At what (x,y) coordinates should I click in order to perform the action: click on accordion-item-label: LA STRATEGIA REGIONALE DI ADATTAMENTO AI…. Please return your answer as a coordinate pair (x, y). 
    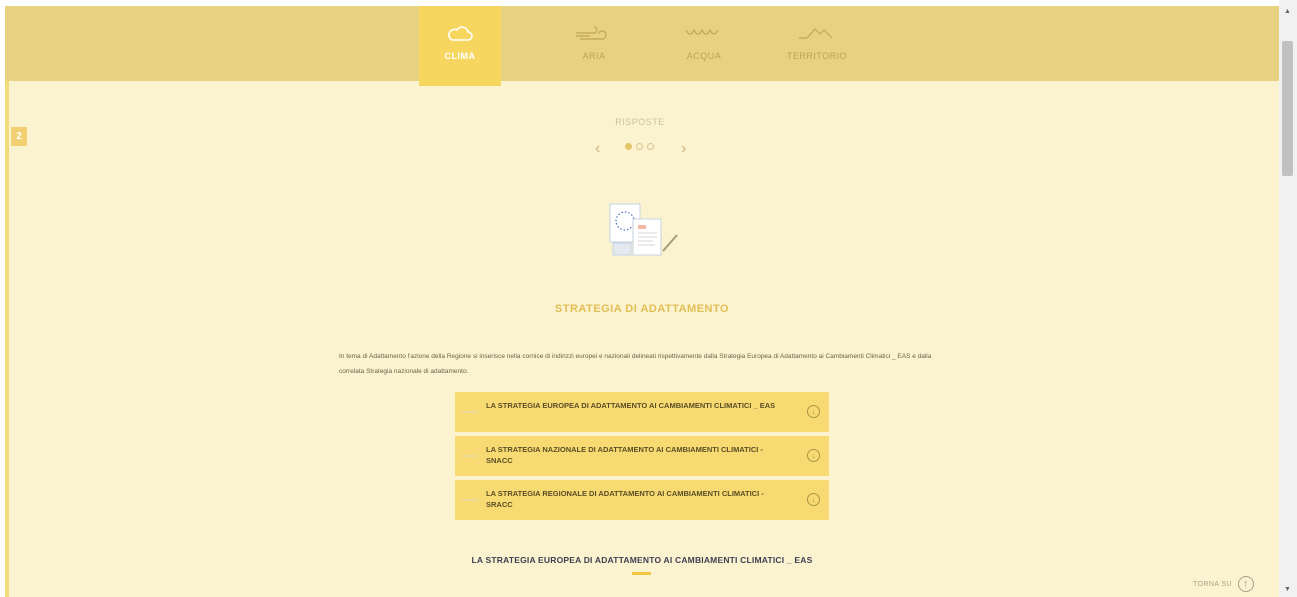
    Looking at the image, I should click on (625, 499).